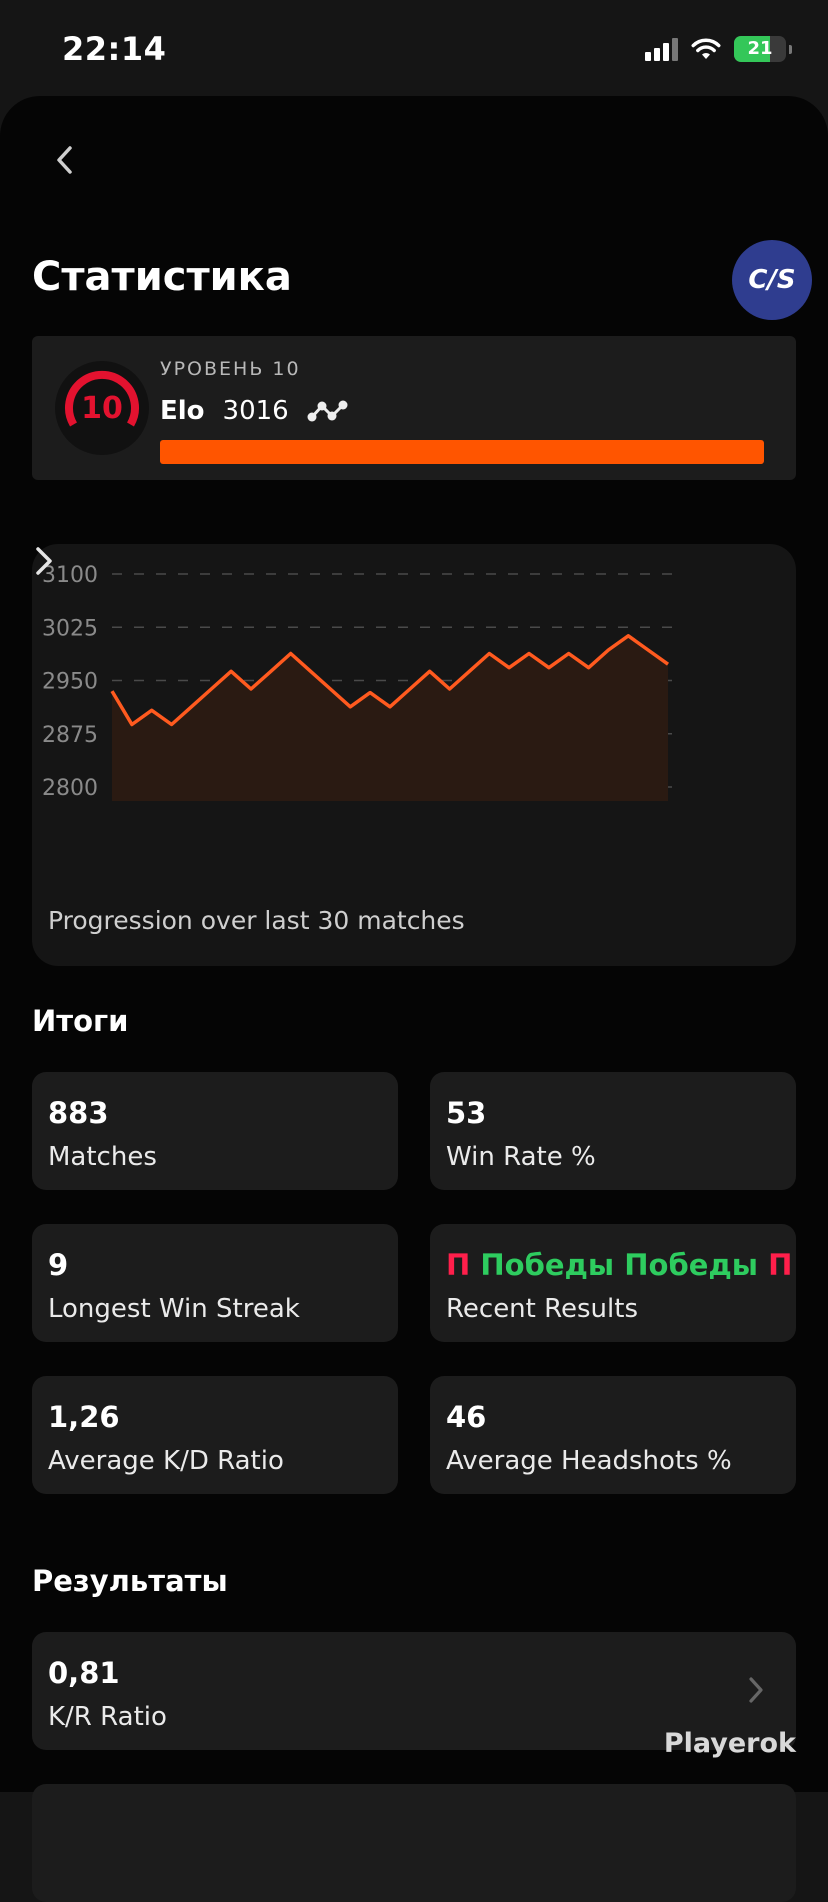 The width and height of the screenshot is (828, 1902). I want to click on y-tick-label: 3025, so click(70, 628).